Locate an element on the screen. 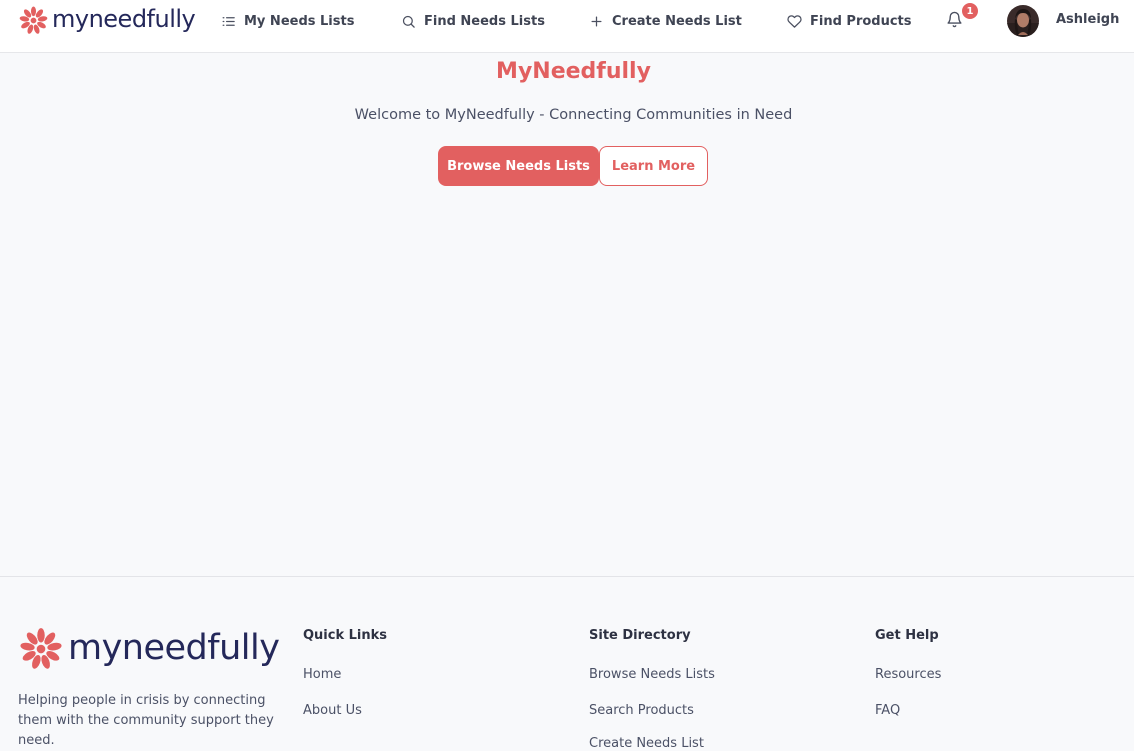  nav-item-label: Find Products is located at coordinates (861, 21).